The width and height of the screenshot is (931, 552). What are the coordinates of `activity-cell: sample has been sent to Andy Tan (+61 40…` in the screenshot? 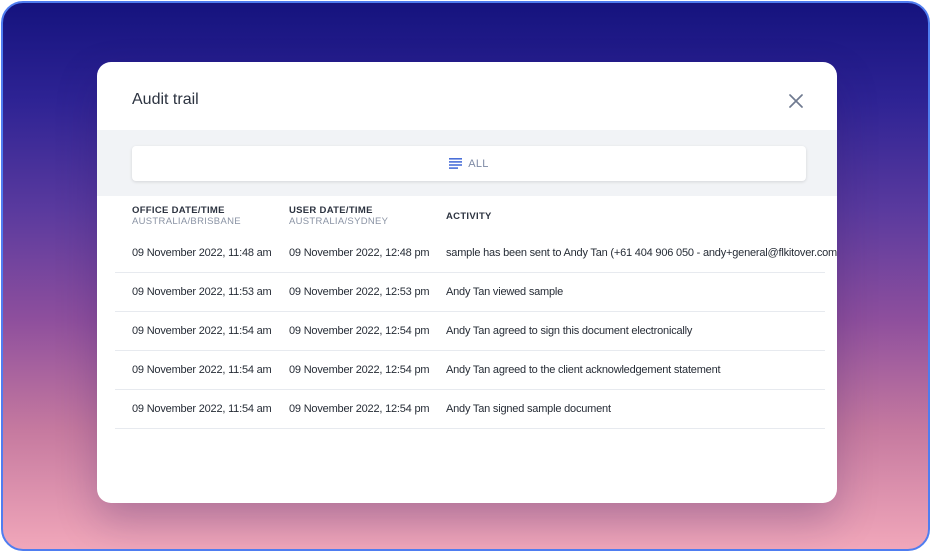 It's located at (641, 253).